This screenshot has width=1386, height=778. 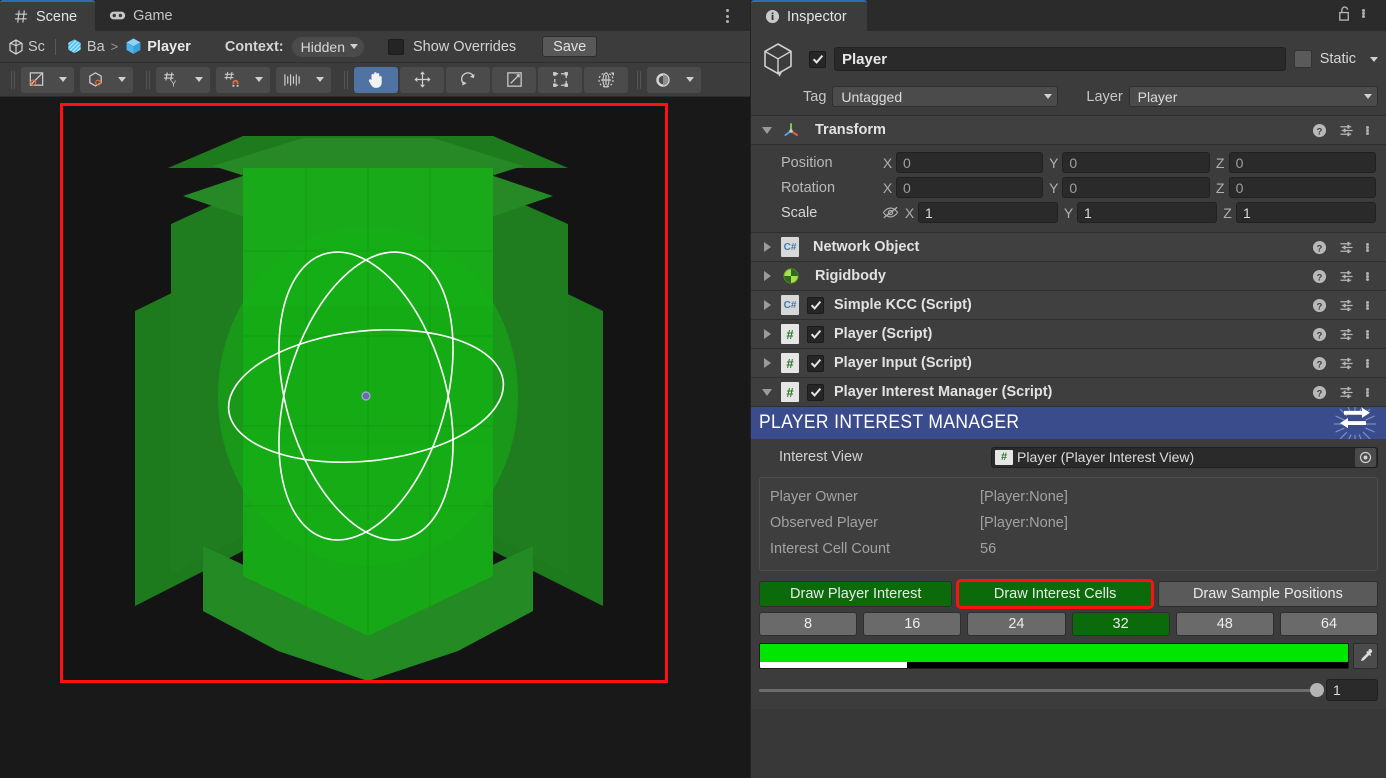 What do you see at coordinates (1184, 457) in the screenshot?
I see `interest-view-object-field: # Player (Player Interest View)` at bounding box center [1184, 457].